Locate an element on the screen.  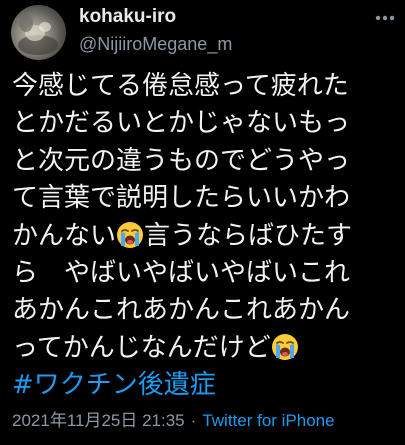
tweet-text-line-with-emoji: かんない 言うならばひたす is located at coordinates (206, 236).